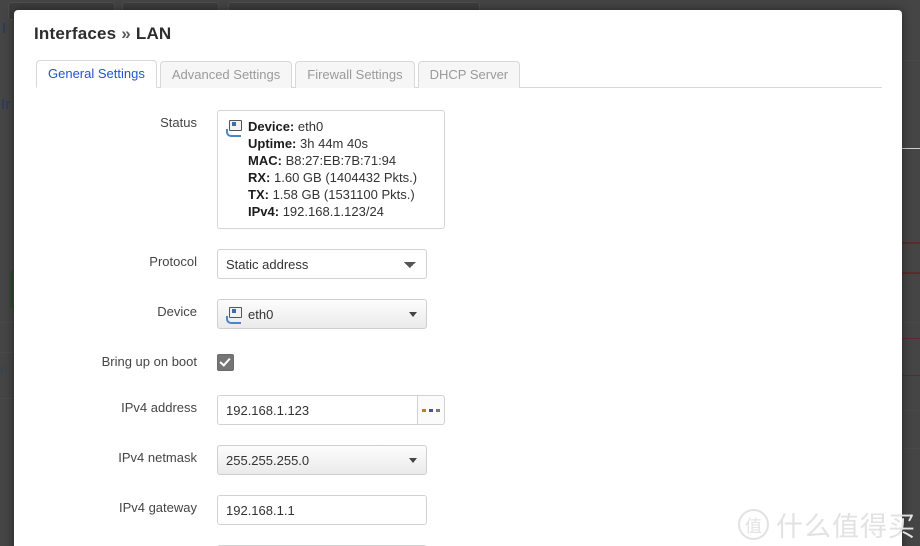 This screenshot has height=546, width=920. What do you see at coordinates (265, 160) in the screenshot?
I see `status-key: MAC:` at bounding box center [265, 160].